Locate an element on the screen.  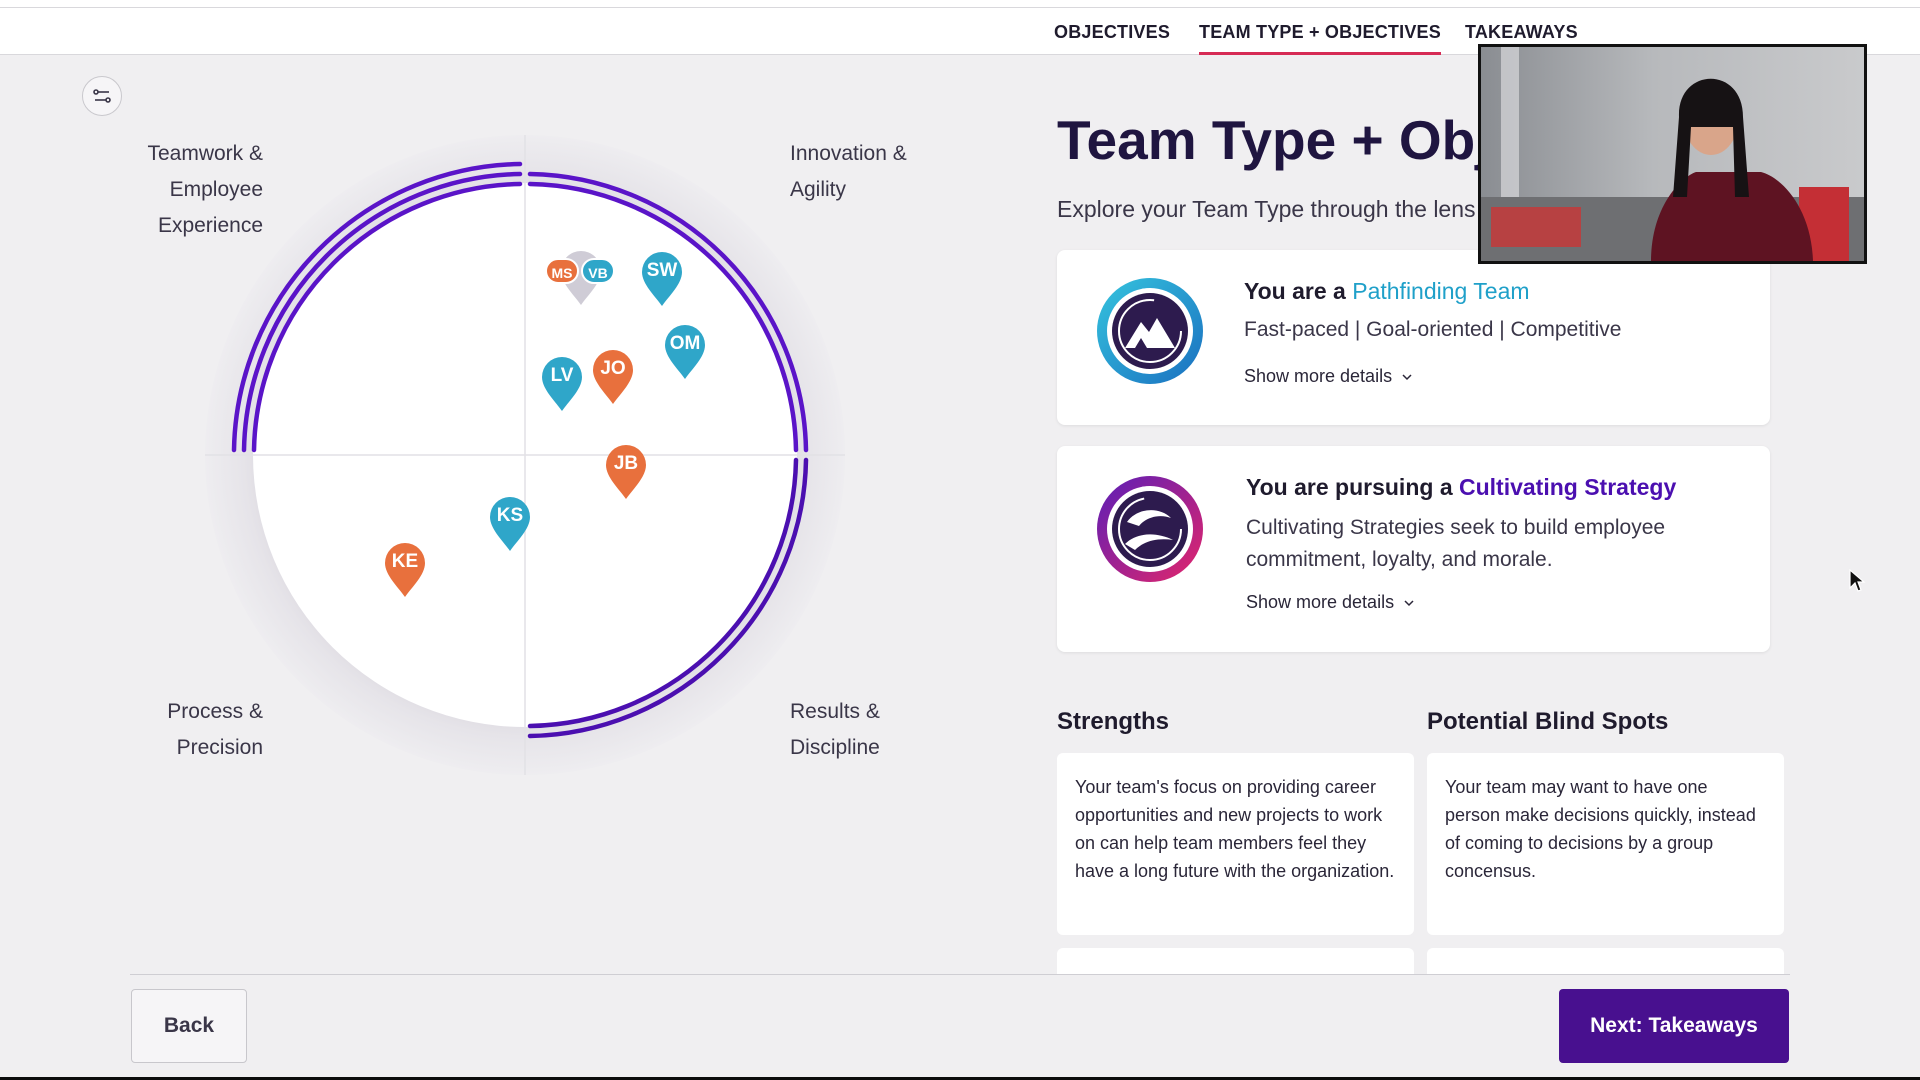
mouse-cursor-icon is located at coordinates (1857, 580).